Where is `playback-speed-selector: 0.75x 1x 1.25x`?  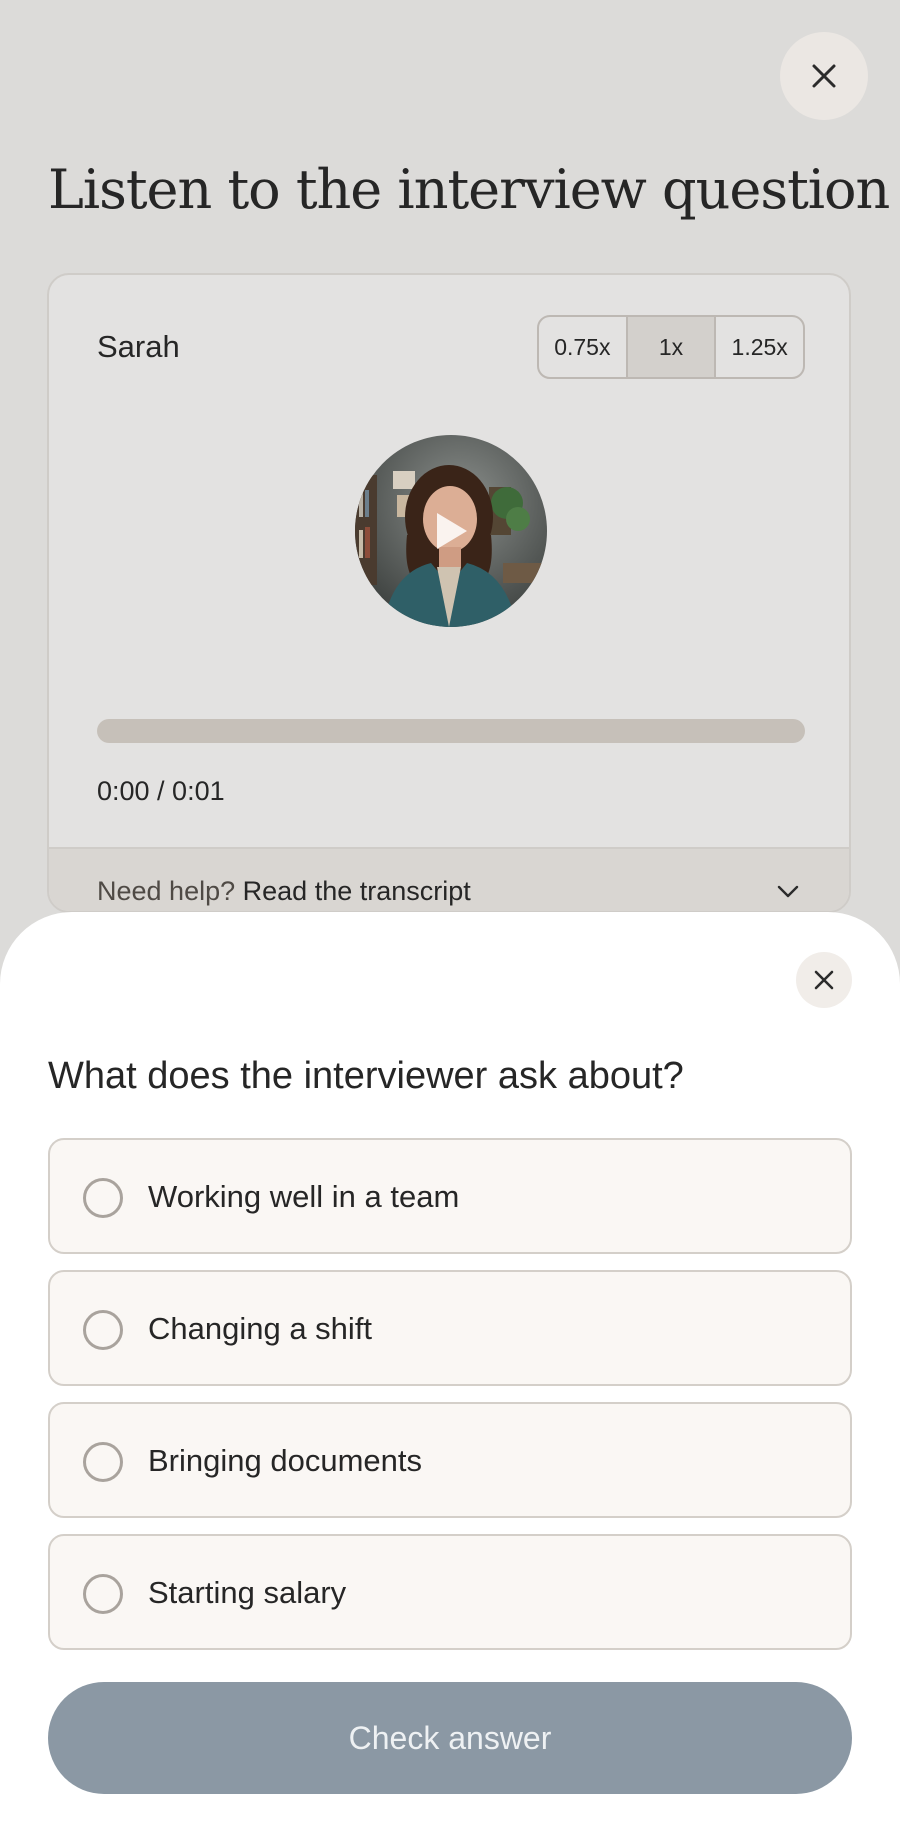 playback-speed-selector: 0.75x 1x 1.25x is located at coordinates (671, 347).